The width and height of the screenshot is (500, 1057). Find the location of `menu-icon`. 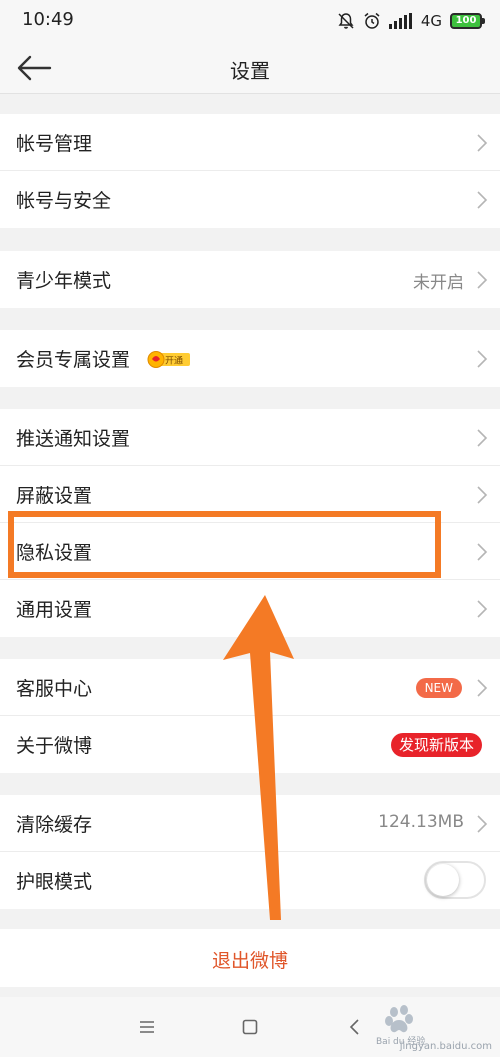

menu-icon is located at coordinates (147, 1027).